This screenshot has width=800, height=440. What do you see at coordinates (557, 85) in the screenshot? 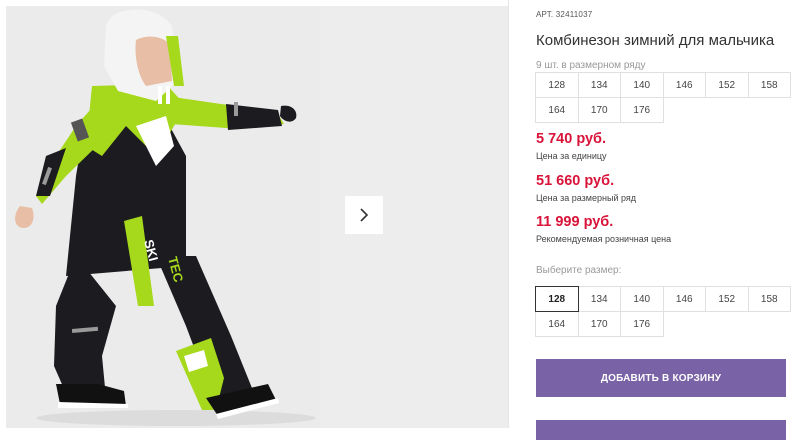
I see `size-set-item: 128` at bounding box center [557, 85].